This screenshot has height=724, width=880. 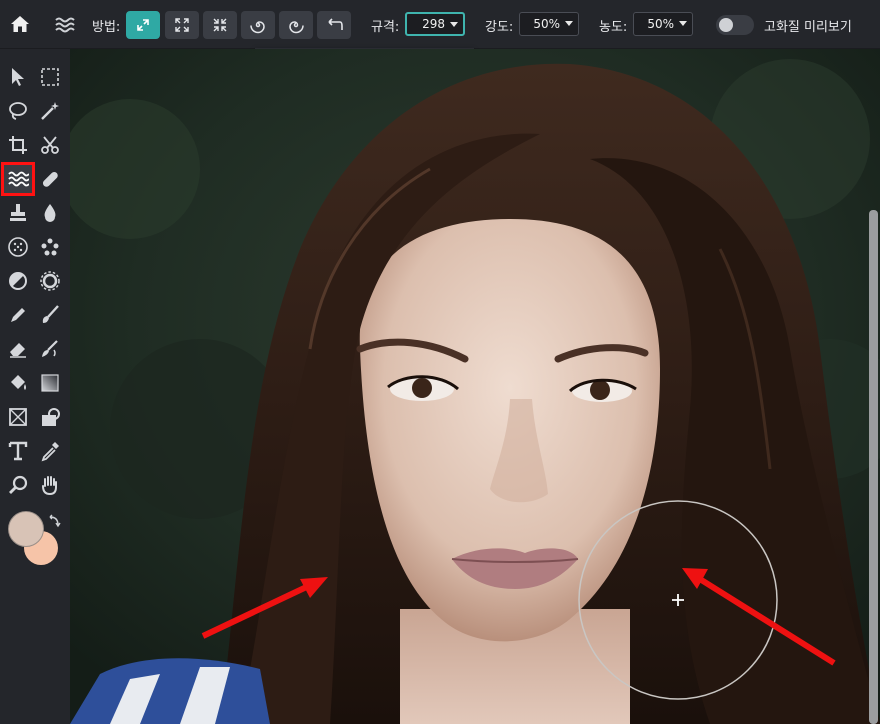 I want to click on tool-button-sharpen-gear, so click(x=50, y=281).